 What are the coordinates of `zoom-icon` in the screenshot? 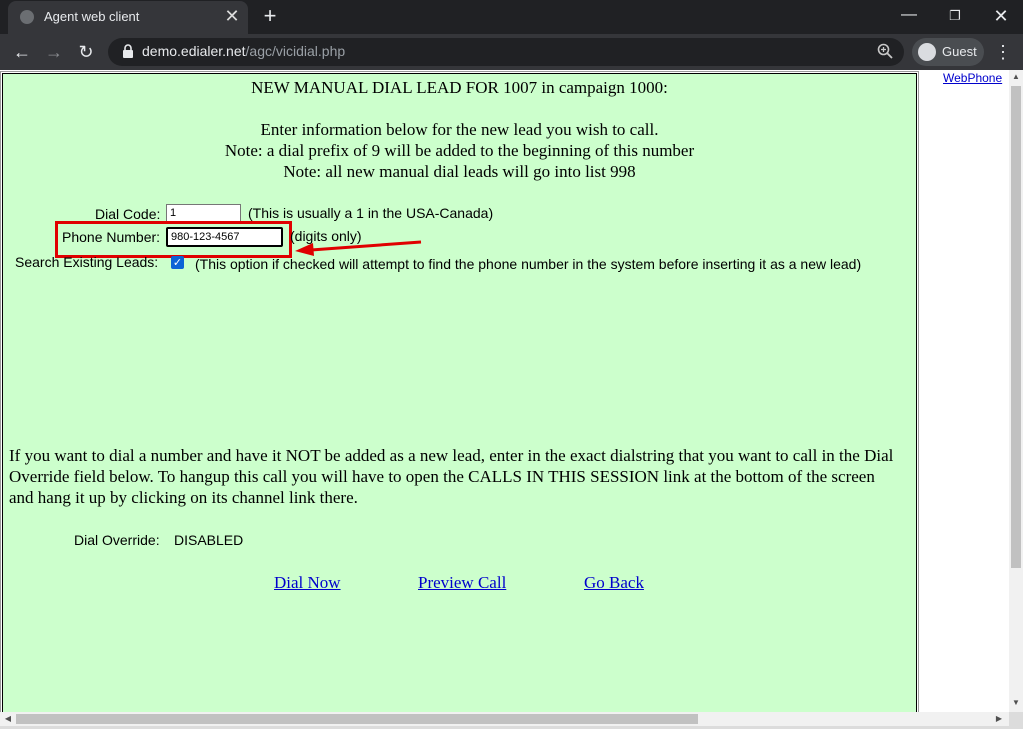 It's located at (885, 51).